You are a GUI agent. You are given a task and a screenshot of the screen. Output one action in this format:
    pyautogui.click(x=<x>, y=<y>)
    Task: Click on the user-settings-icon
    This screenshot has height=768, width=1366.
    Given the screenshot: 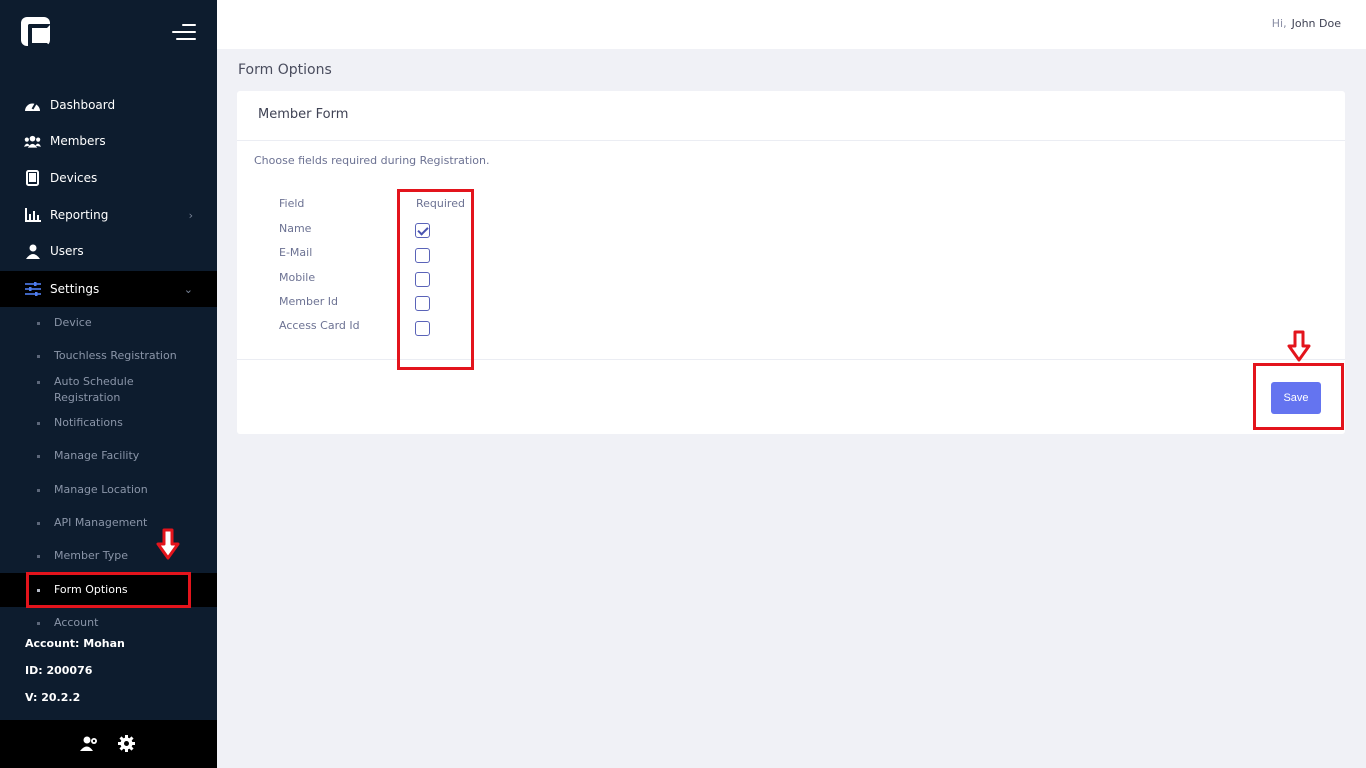 What is the action you would take?
    pyautogui.click(x=89, y=744)
    